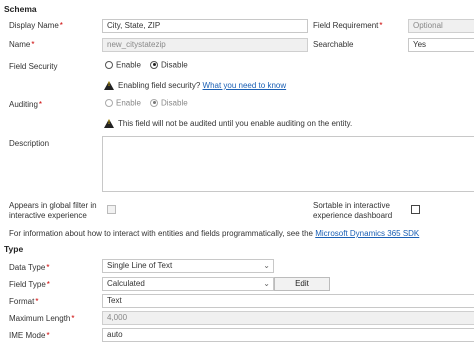 The height and width of the screenshot is (349, 474). What do you see at coordinates (205, 26) in the screenshot?
I see `display-name-input: City, State, ZIP` at bounding box center [205, 26].